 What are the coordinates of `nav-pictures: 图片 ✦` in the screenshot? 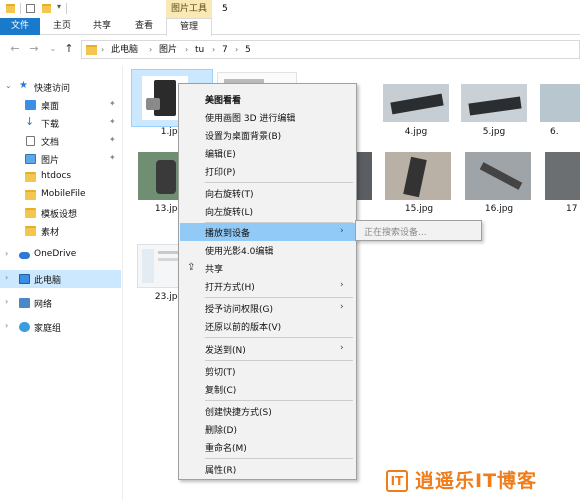 It's located at (60, 159).